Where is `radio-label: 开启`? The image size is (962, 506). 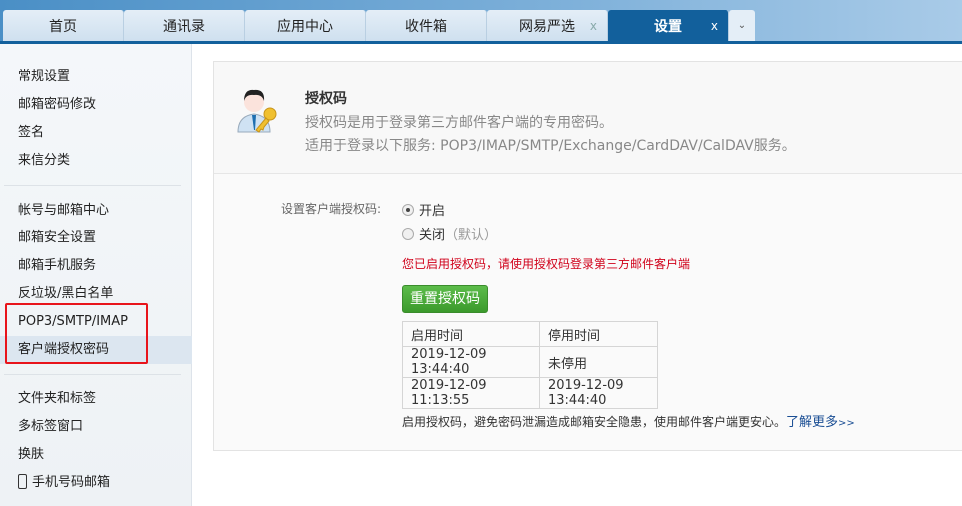 radio-label: 开启 is located at coordinates (432, 211).